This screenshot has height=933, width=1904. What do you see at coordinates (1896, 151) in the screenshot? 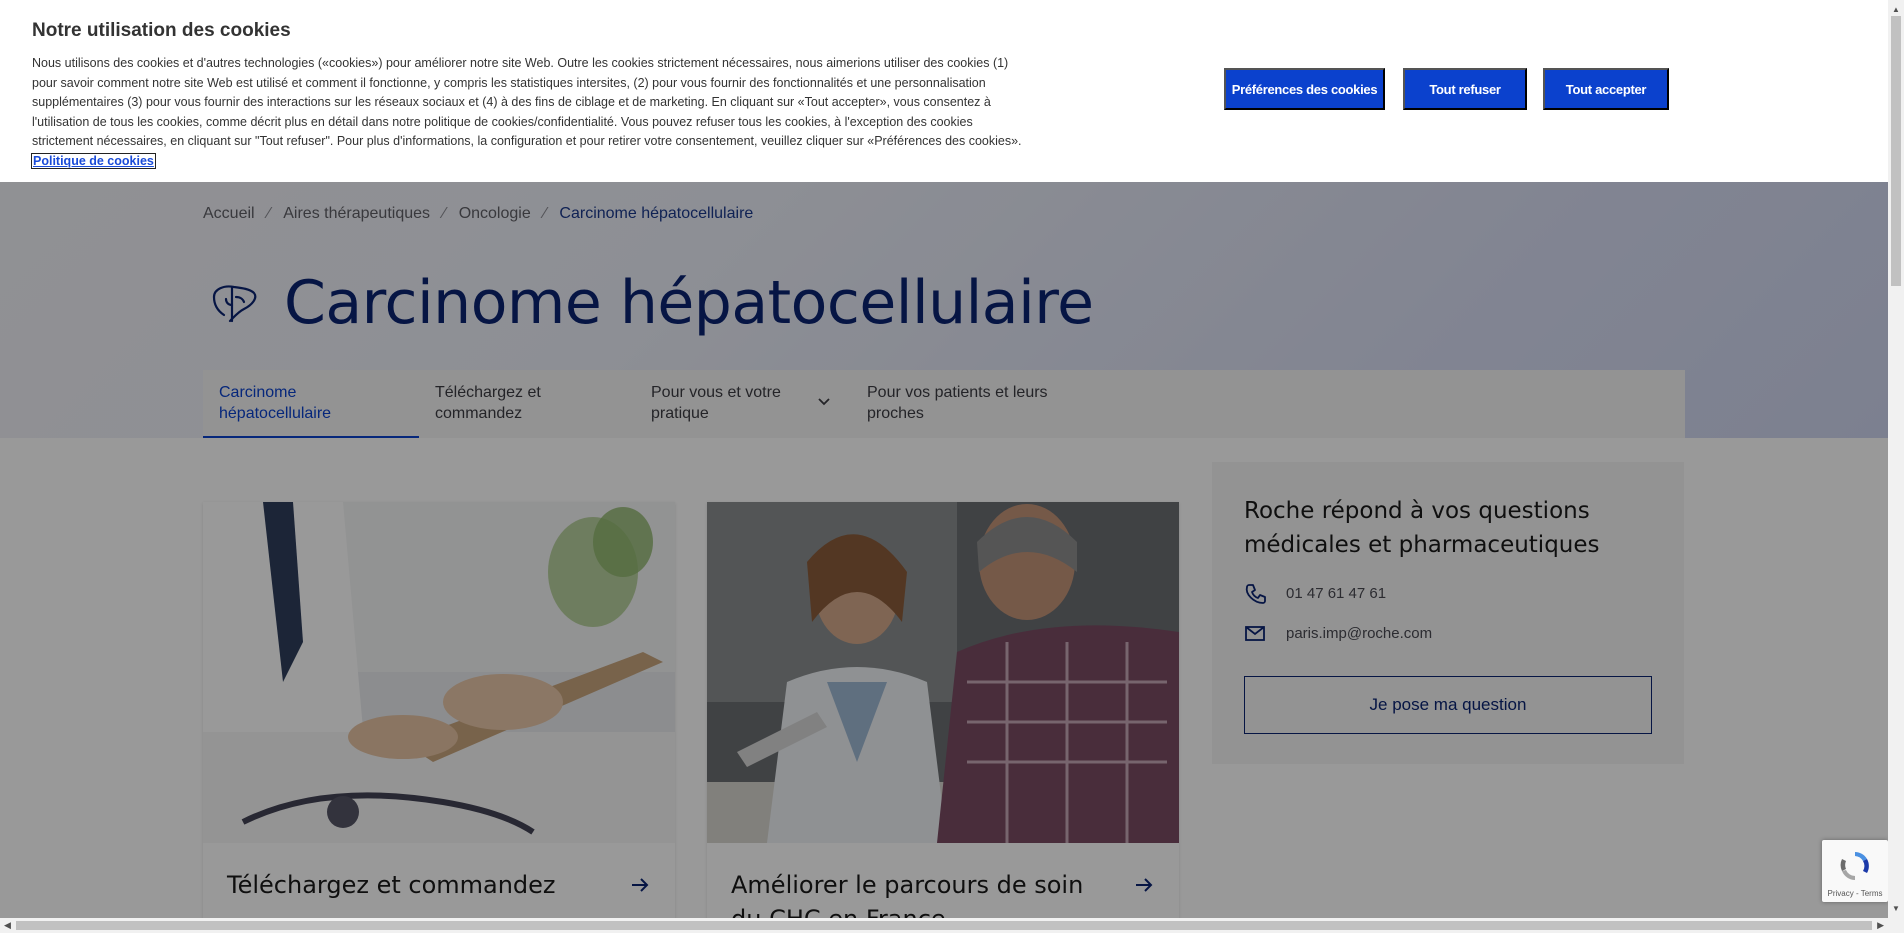
I see `vertical-scroll-thumb` at bounding box center [1896, 151].